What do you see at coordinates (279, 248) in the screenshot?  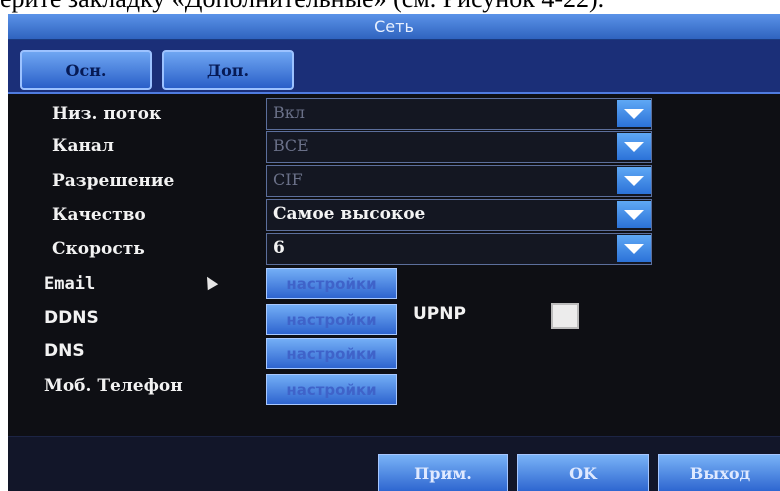 I see `rate-value: 6` at bounding box center [279, 248].